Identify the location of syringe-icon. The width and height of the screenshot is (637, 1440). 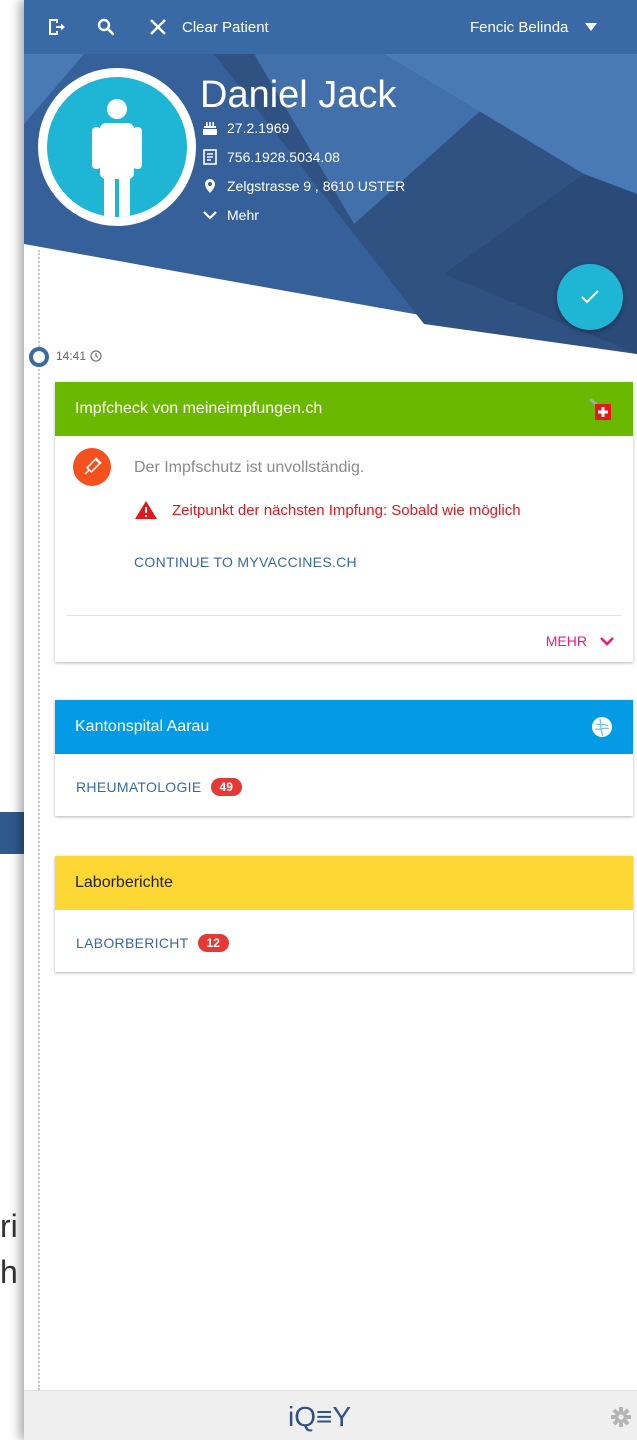
(93, 466).